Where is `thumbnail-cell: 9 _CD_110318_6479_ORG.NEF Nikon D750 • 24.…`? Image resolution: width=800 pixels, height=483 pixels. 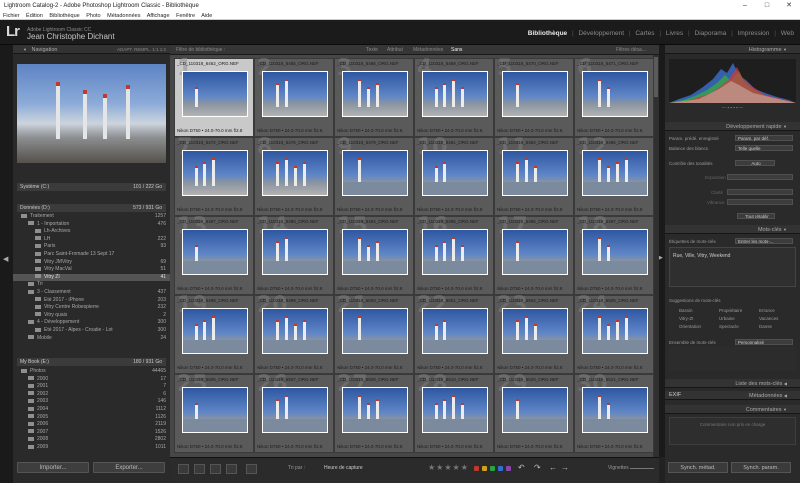 thumbnail-cell: 9 _CD_110318_6479_ORG.NEF Nikon D750 • 24.… is located at coordinates (374, 175).